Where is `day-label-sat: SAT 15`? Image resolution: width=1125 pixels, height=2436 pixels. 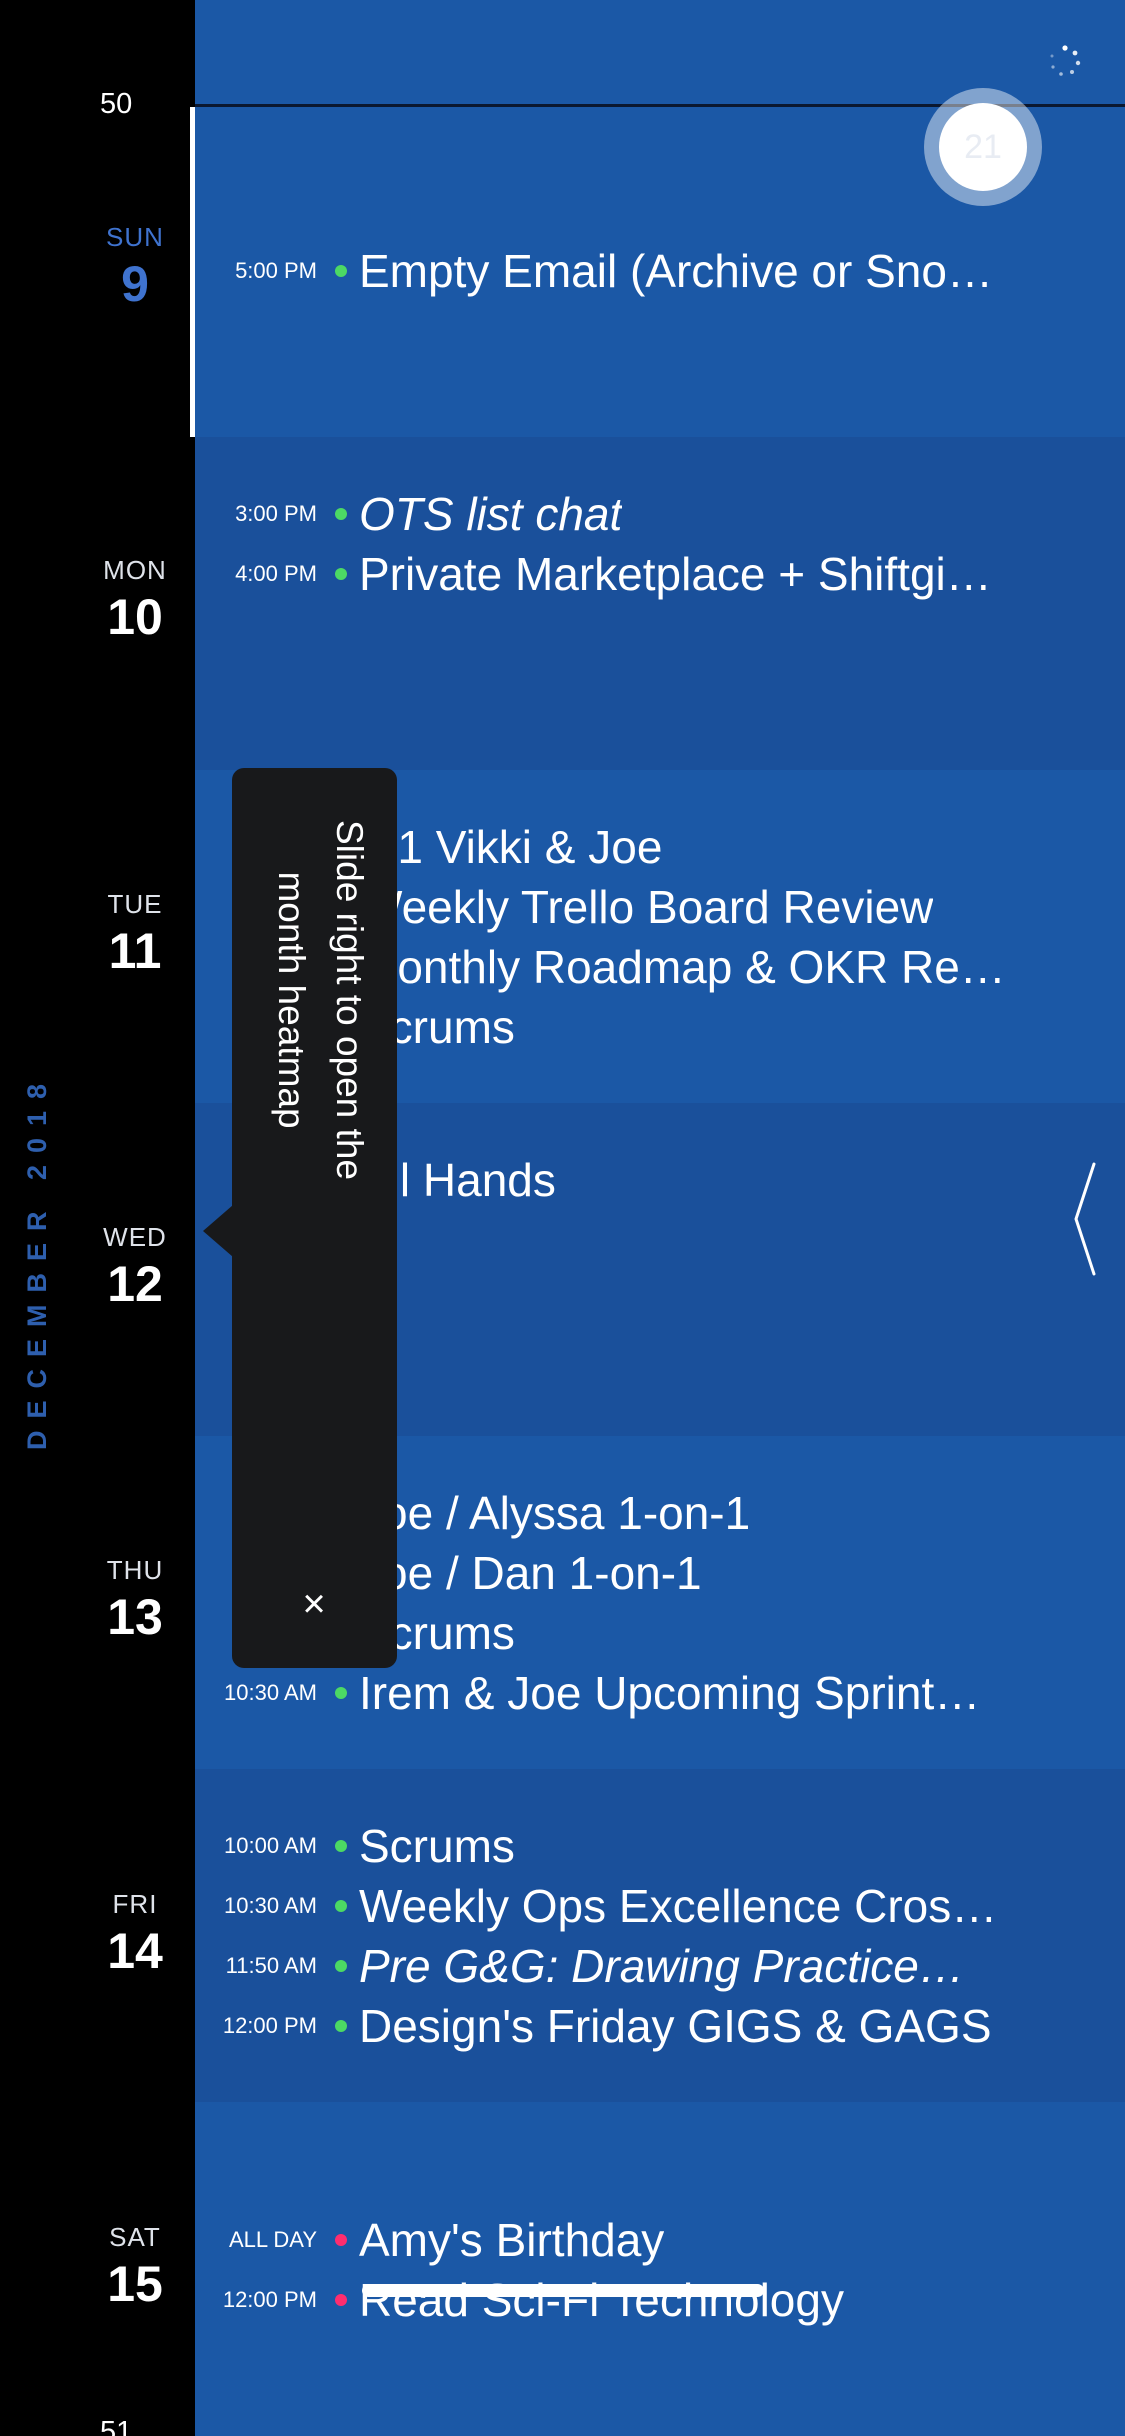 day-label-sat: SAT 15 is located at coordinates (135, 2267).